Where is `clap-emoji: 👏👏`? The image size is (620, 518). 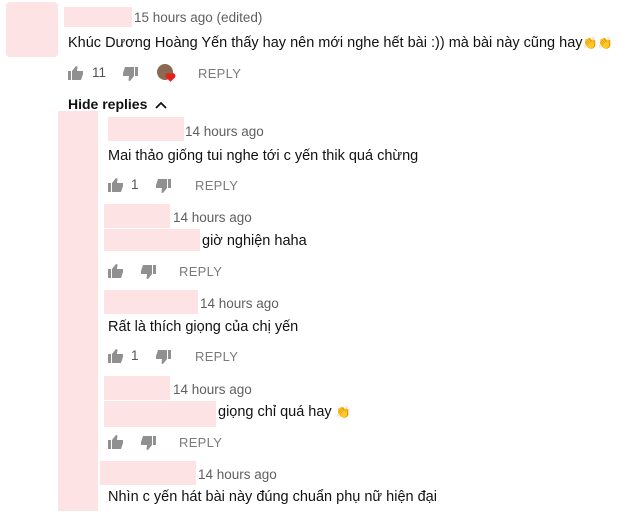
clap-emoji: 👏👏 is located at coordinates (597, 43).